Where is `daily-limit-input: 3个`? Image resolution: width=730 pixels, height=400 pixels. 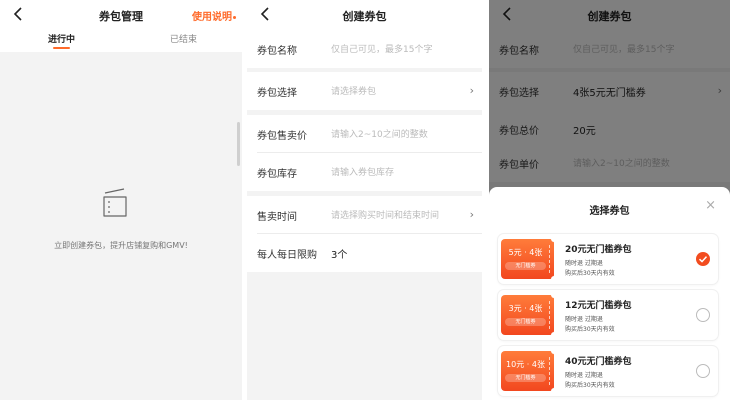
daily-limit-input: 3个 is located at coordinates (339, 253).